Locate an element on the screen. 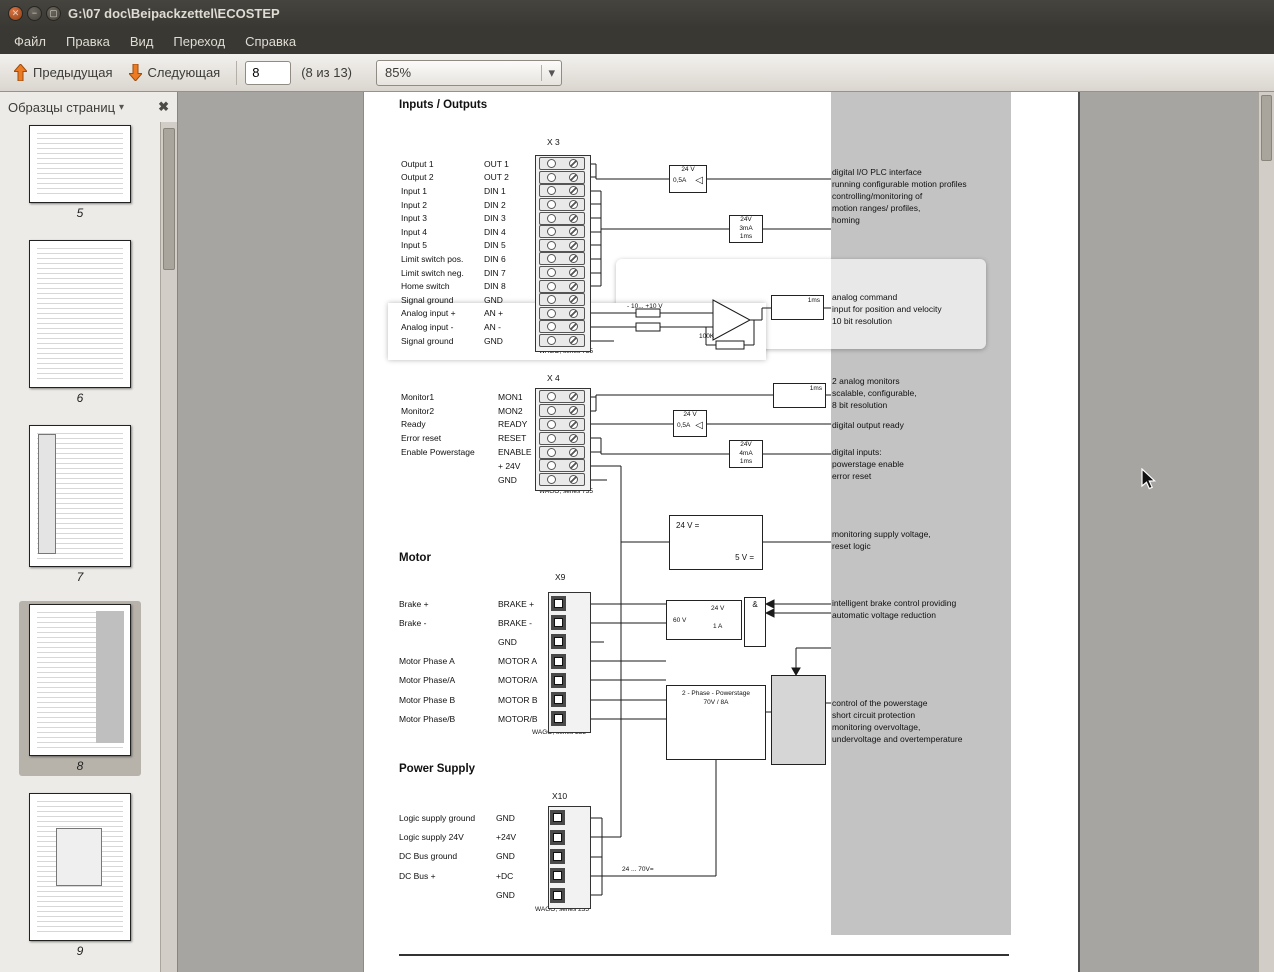 The image size is (1274, 972). note-line: undervoltage and overtemperature is located at coordinates (897, 739).